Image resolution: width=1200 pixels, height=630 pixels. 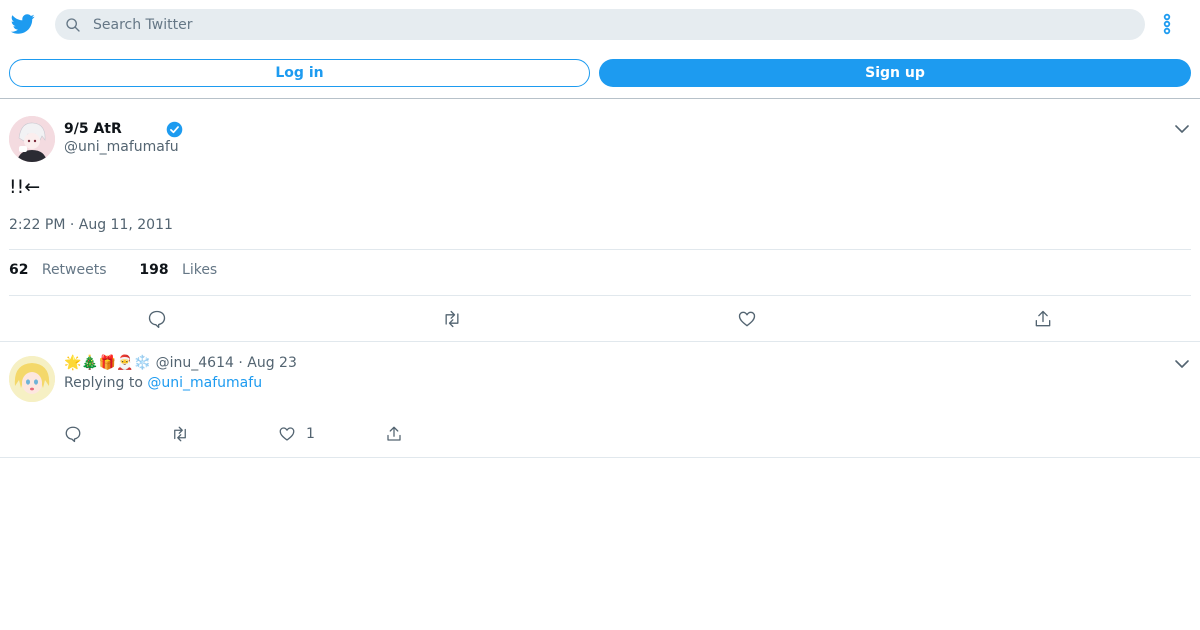 I want to click on auth-buttons: Log in Sign up, so click(x=600, y=73).